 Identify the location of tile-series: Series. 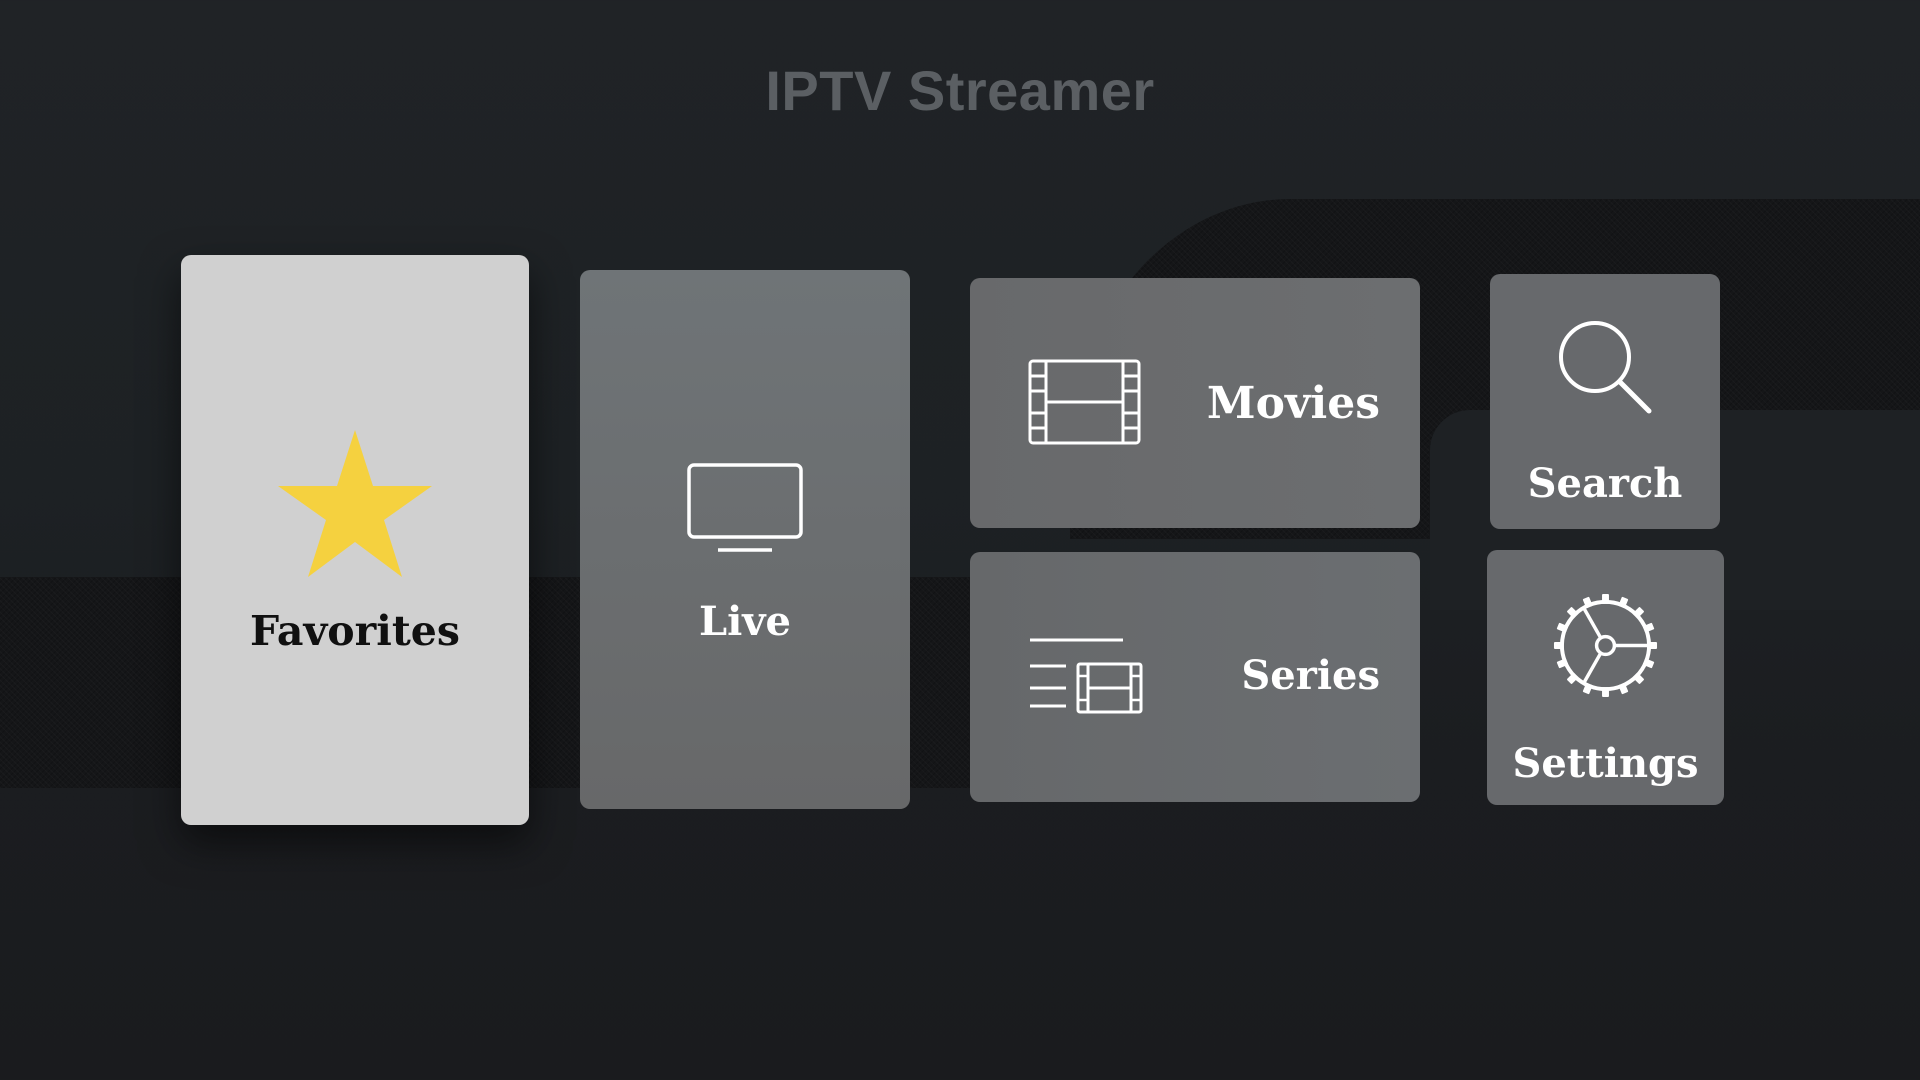
(1195, 677).